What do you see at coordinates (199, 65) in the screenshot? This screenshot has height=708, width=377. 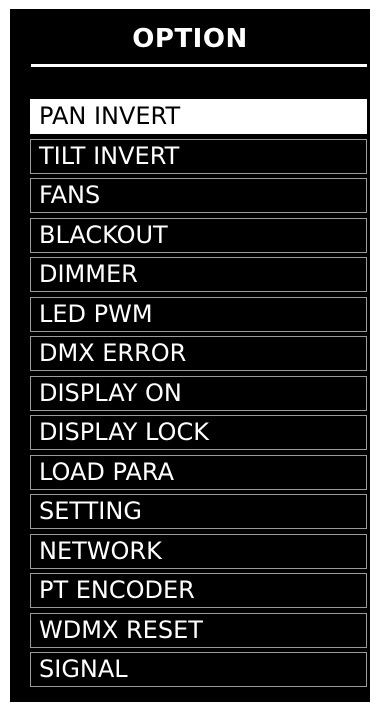 I see `title-divider` at bounding box center [199, 65].